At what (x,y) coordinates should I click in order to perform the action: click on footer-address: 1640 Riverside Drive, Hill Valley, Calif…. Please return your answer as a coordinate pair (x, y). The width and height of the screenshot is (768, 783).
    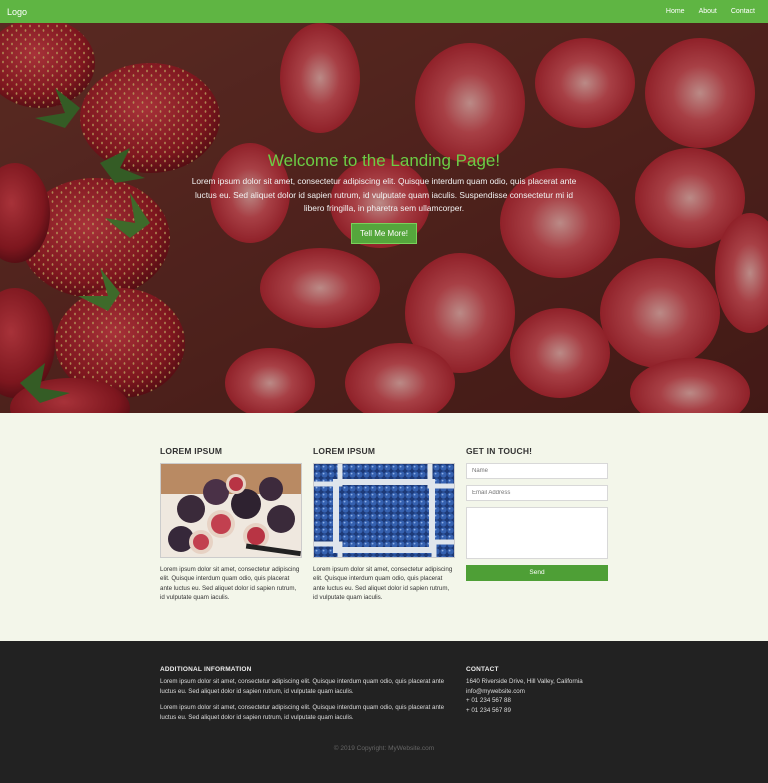
    Looking at the image, I should click on (524, 681).